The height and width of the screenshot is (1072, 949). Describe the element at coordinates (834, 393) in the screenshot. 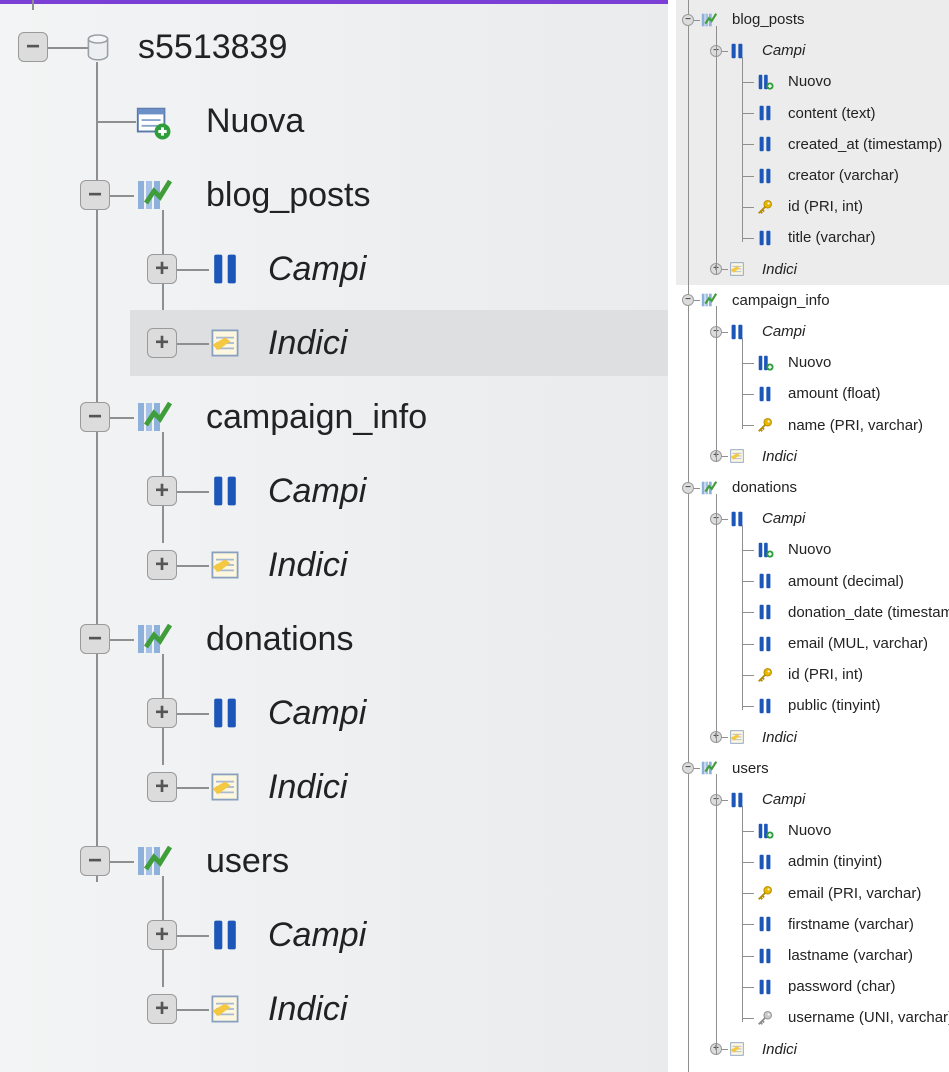

I see `column-item: amount (float)` at that location.